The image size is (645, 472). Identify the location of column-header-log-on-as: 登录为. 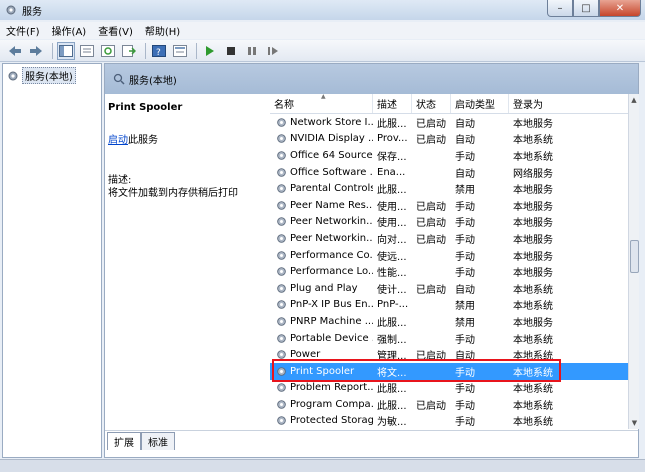
(568, 103).